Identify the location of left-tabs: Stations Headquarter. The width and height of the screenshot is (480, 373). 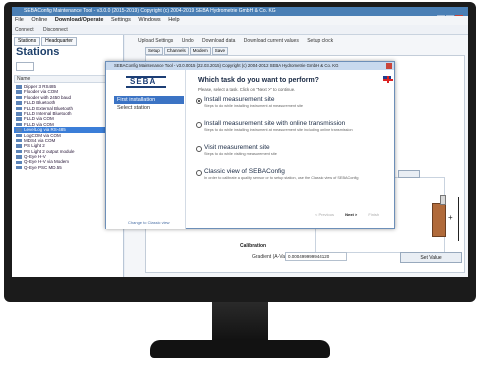
(46, 41).